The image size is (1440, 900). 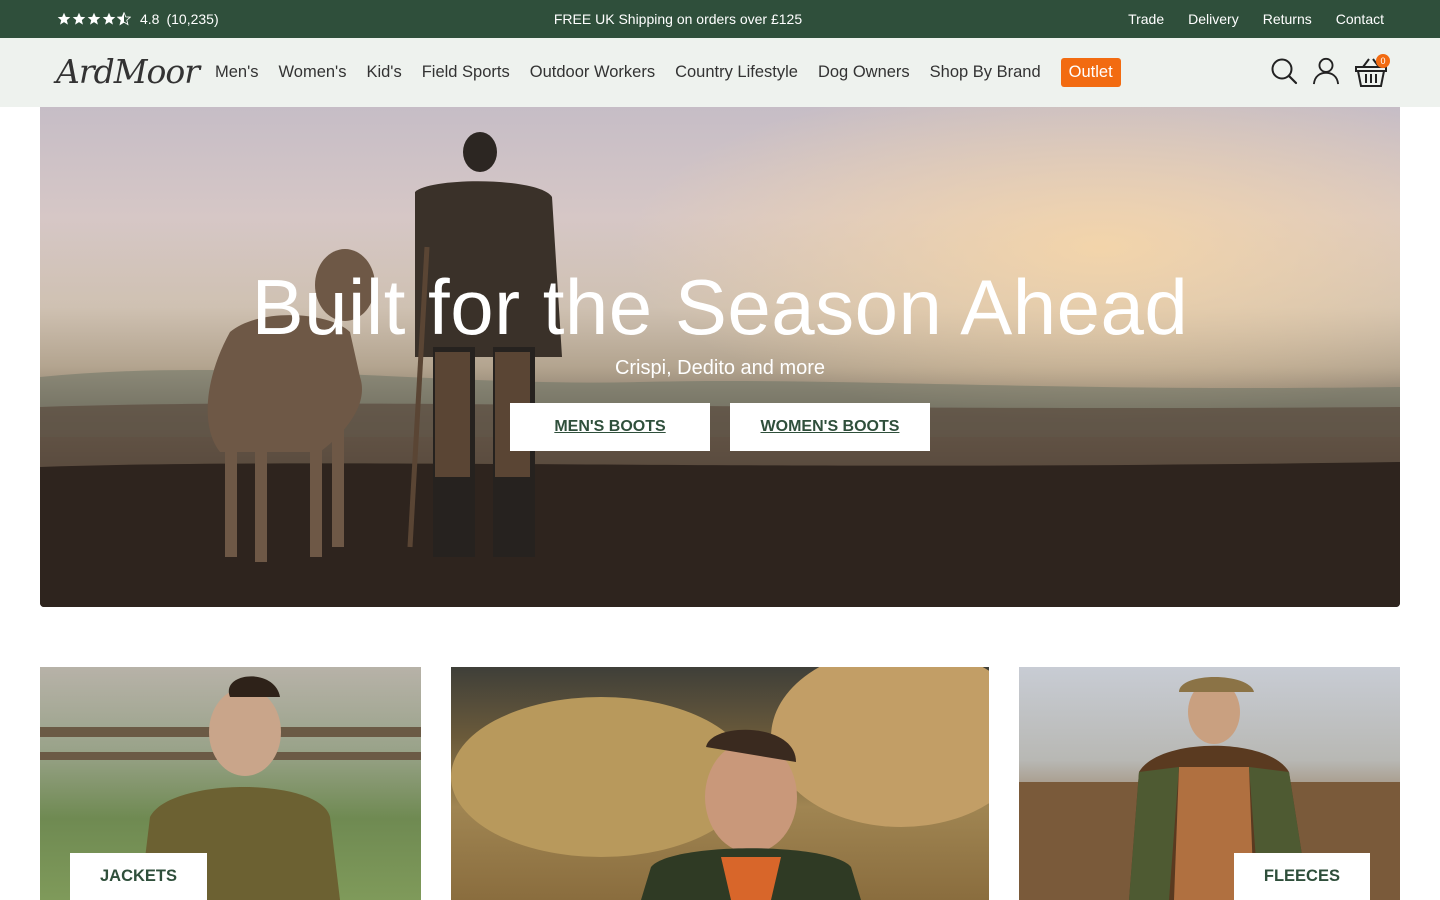 What do you see at coordinates (230, 783) in the screenshot?
I see `category-tile-jackets: JACKETS` at bounding box center [230, 783].